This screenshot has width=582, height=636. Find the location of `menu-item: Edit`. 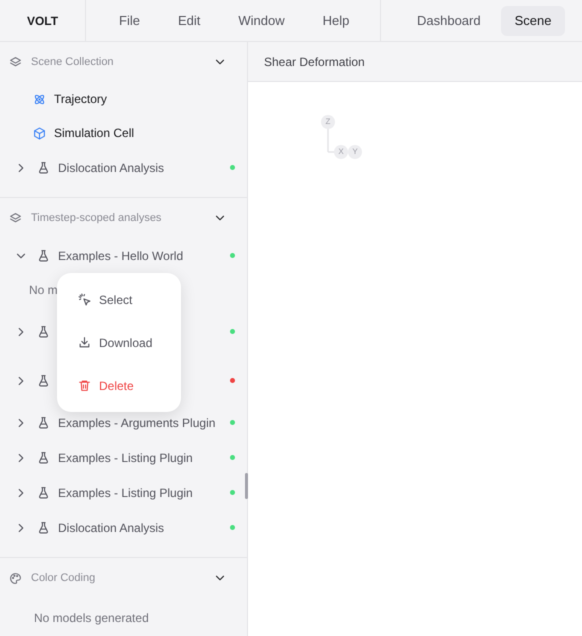

menu-item: Edit is located at coordinates (189, 20).